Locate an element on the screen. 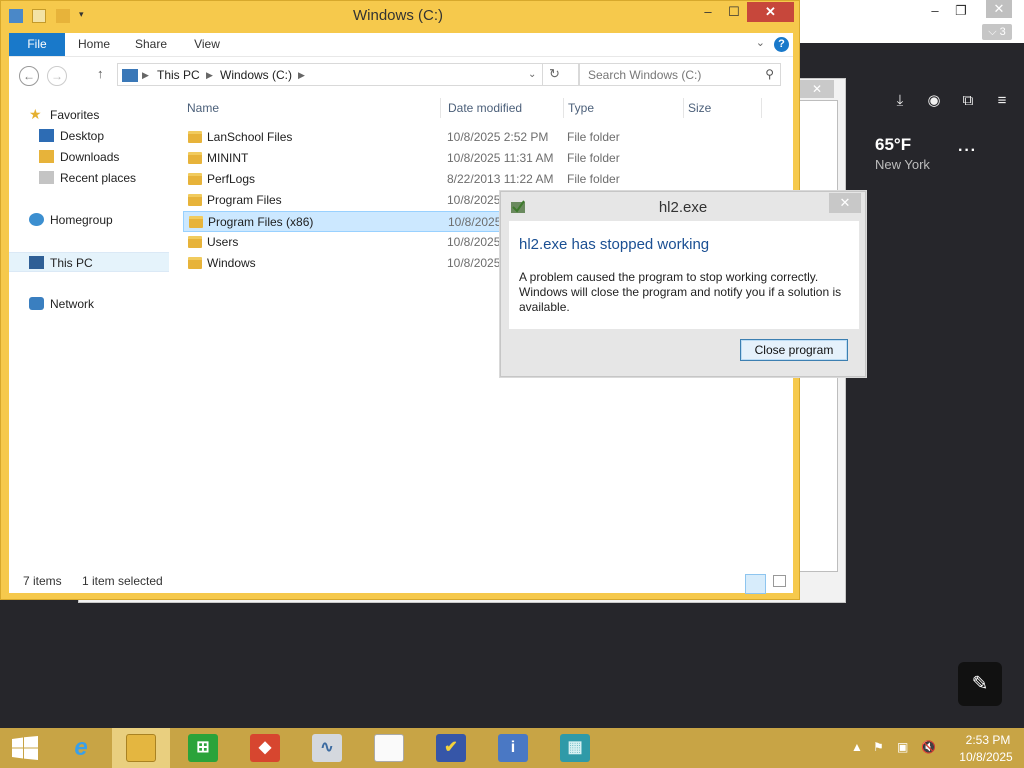 This screenshot has height=768, width=1024. explorer-titlebar: ▾ Windows (C:) – ☐ ✕ is located at coordinates (401, 16).